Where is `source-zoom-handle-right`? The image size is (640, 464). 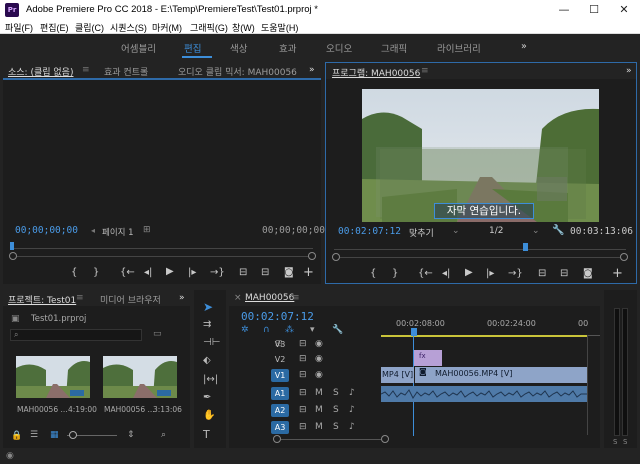
source-zoom-handle-right is located at coordinates (312, 256).